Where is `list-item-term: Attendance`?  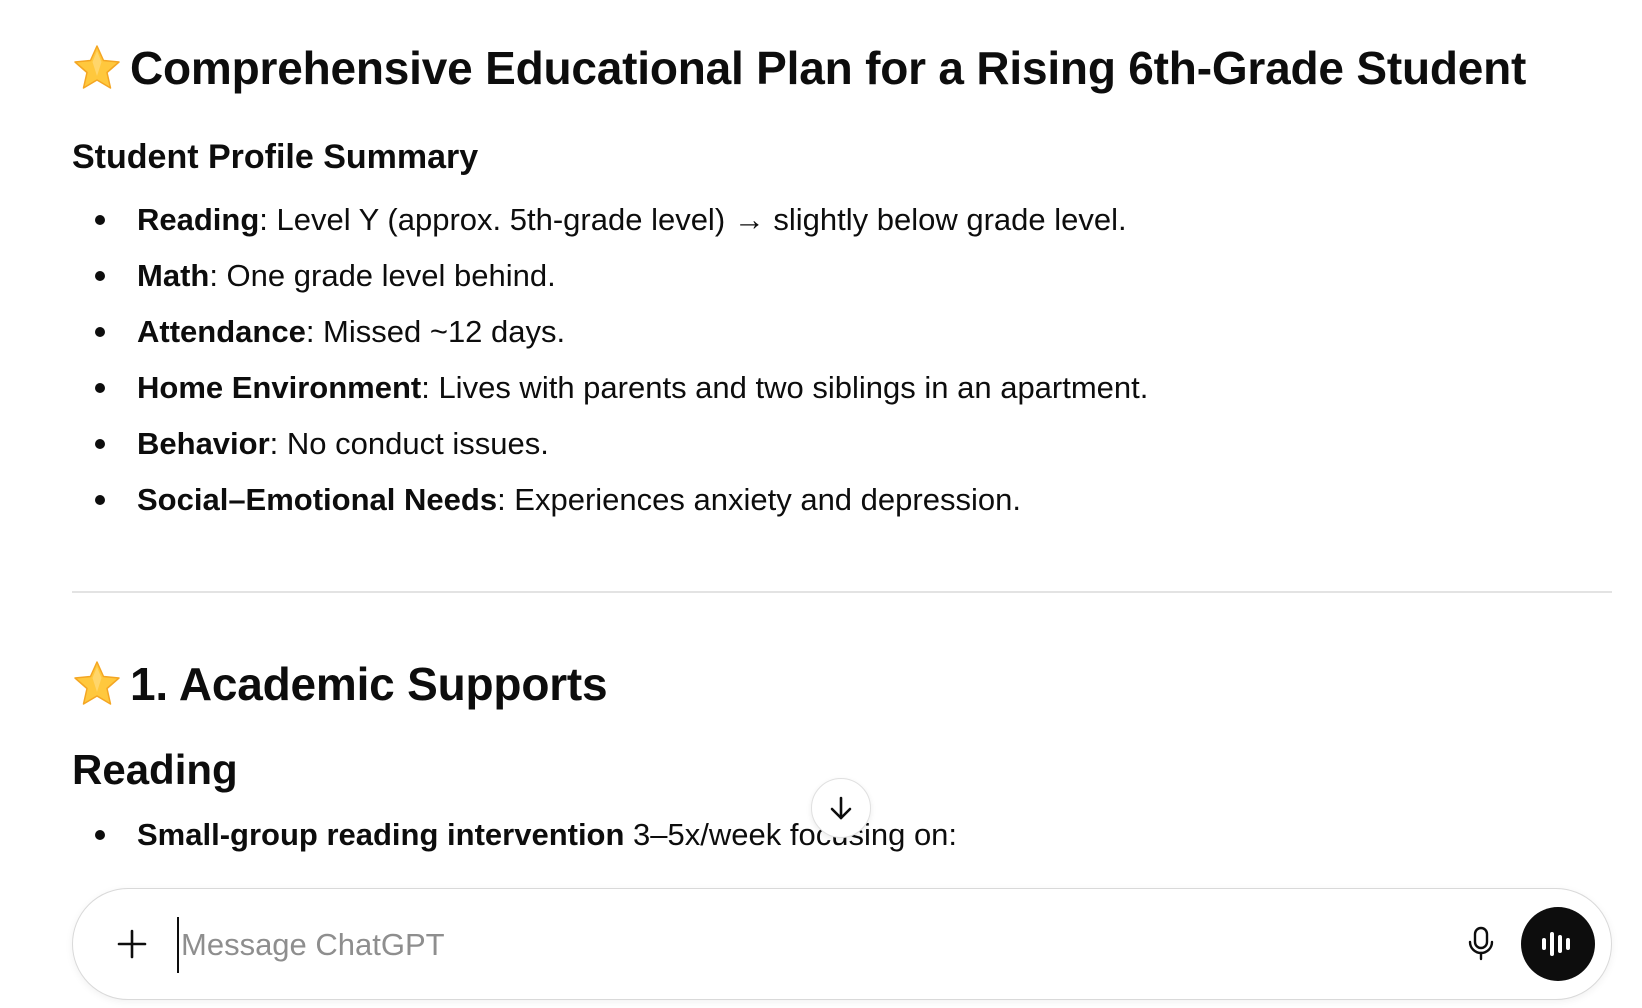 list-item-term: Attendance is located at coordinates (221, 331).